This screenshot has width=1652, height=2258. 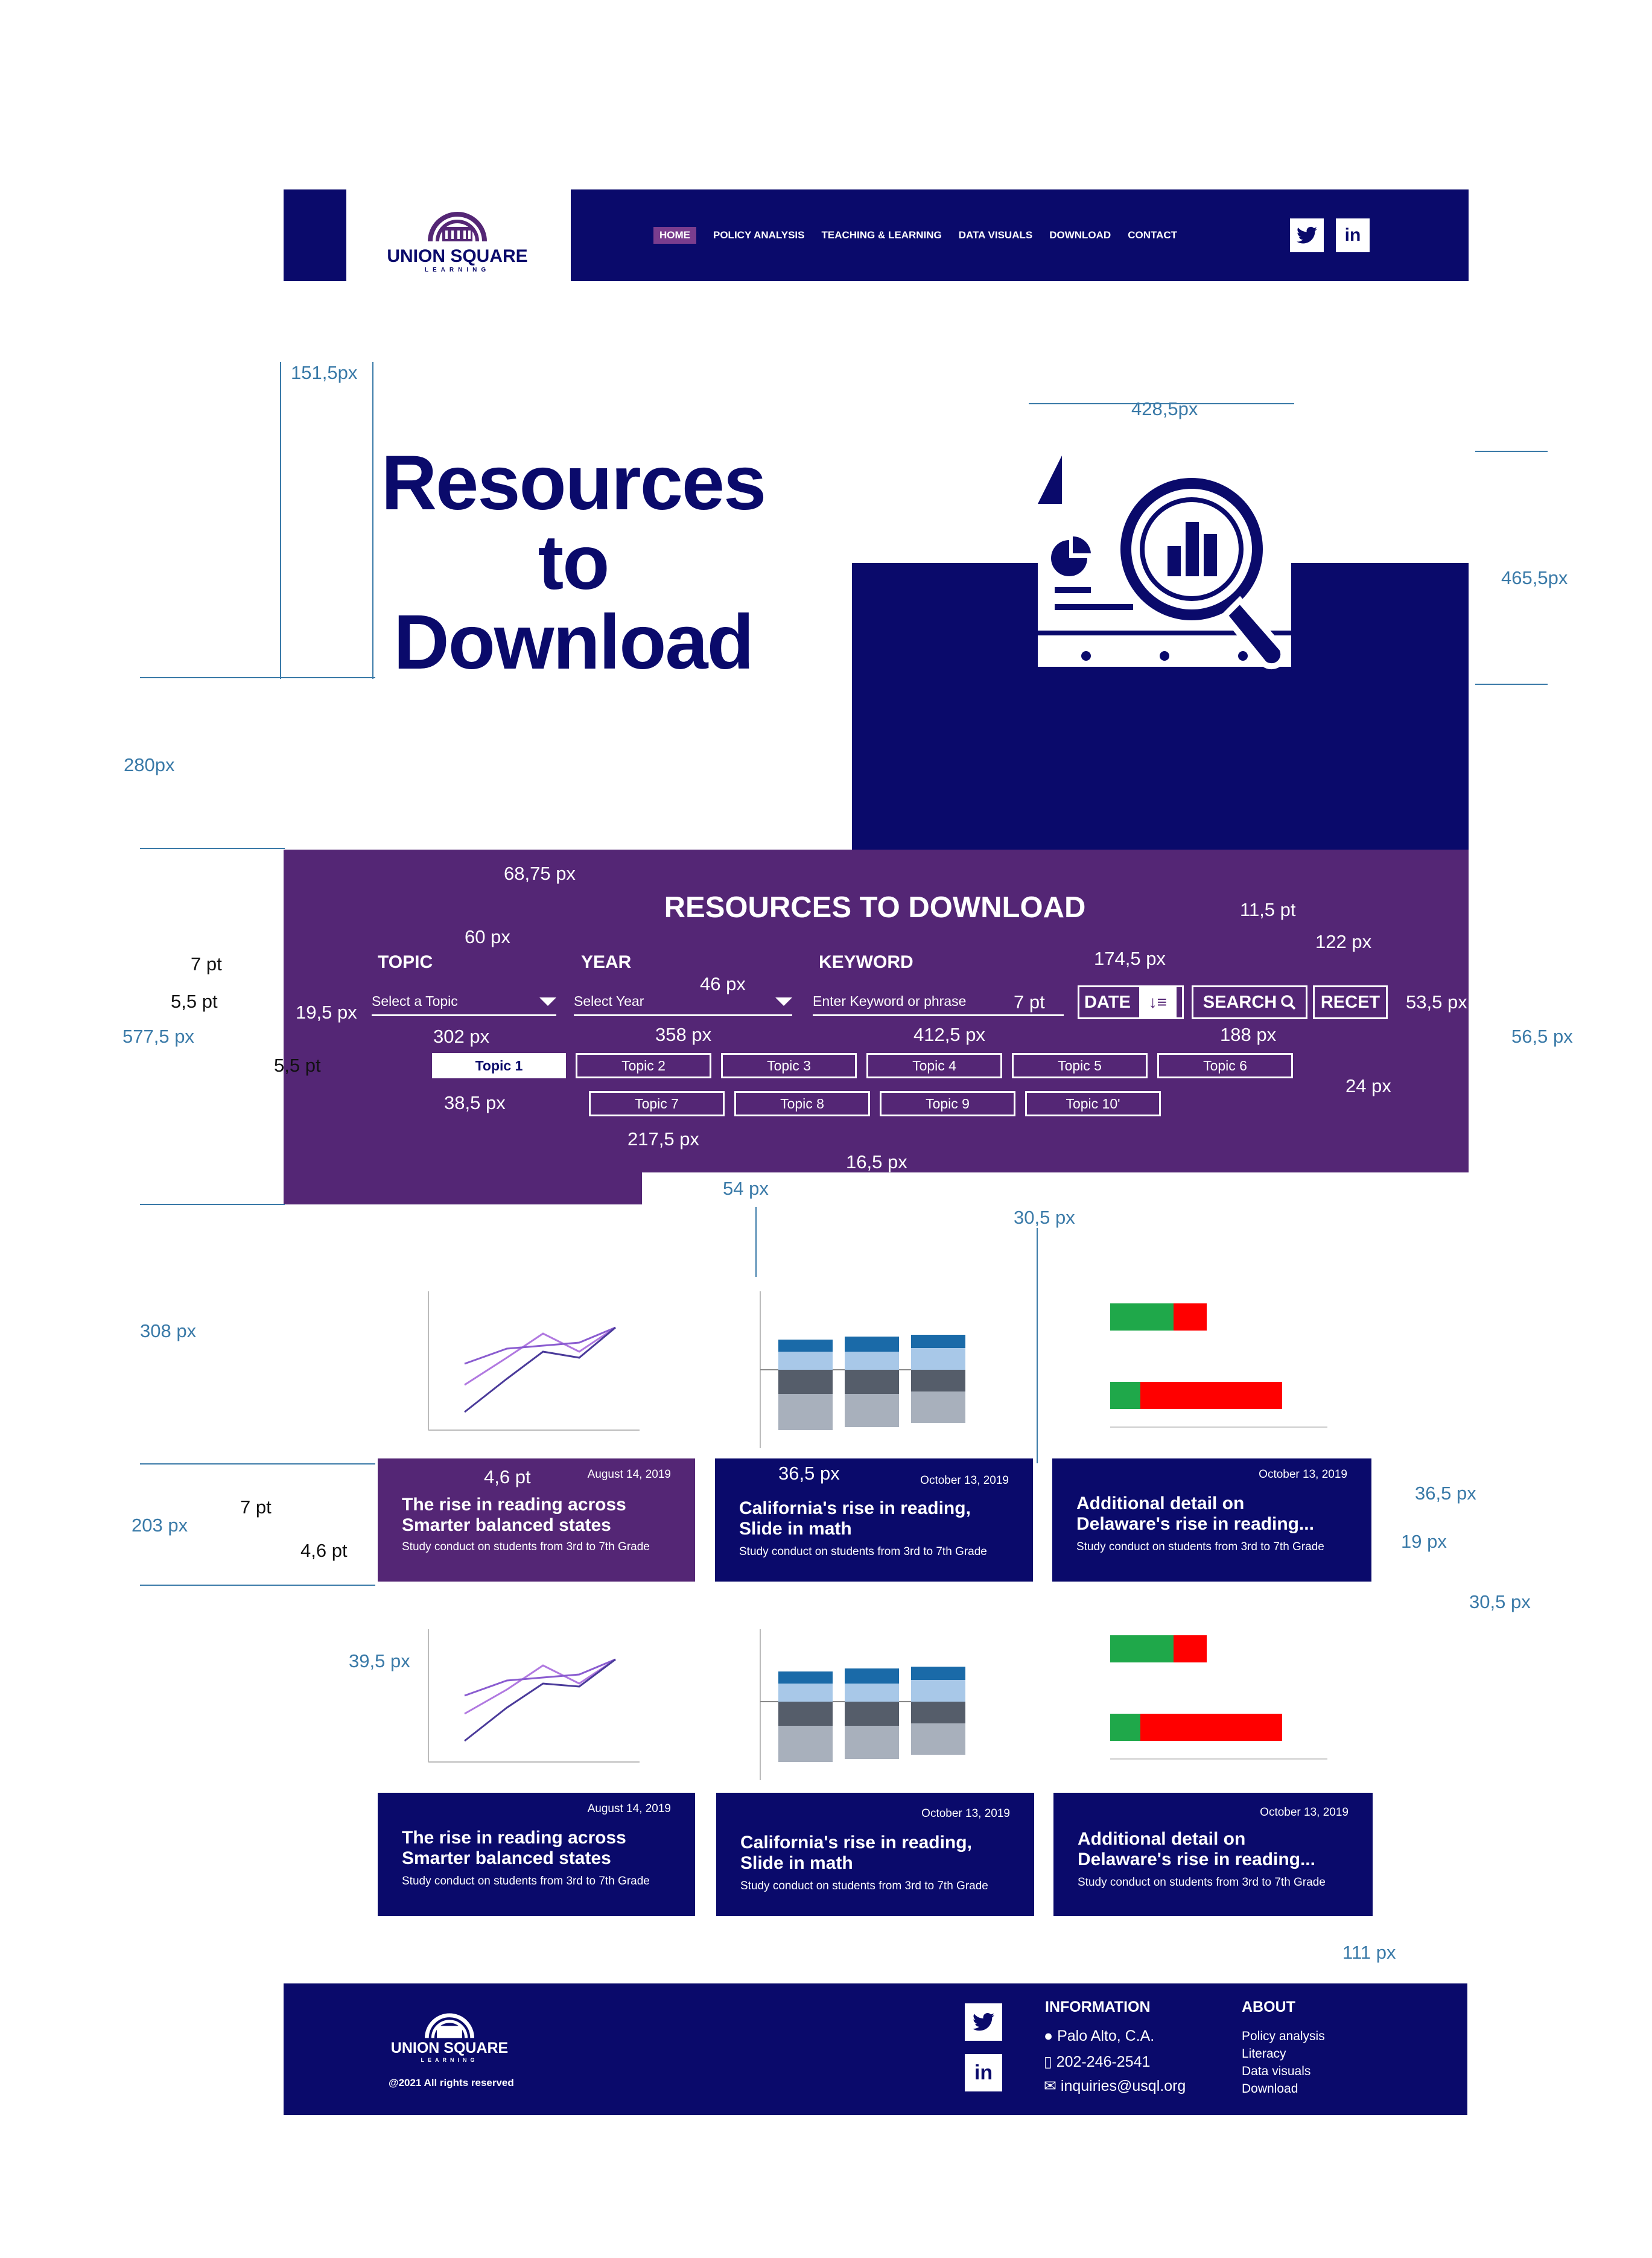 What do you see at coordinates (1343, 941) in the screenshot?
I see `annotation: 122 px` at bounding box center [1343, 941].